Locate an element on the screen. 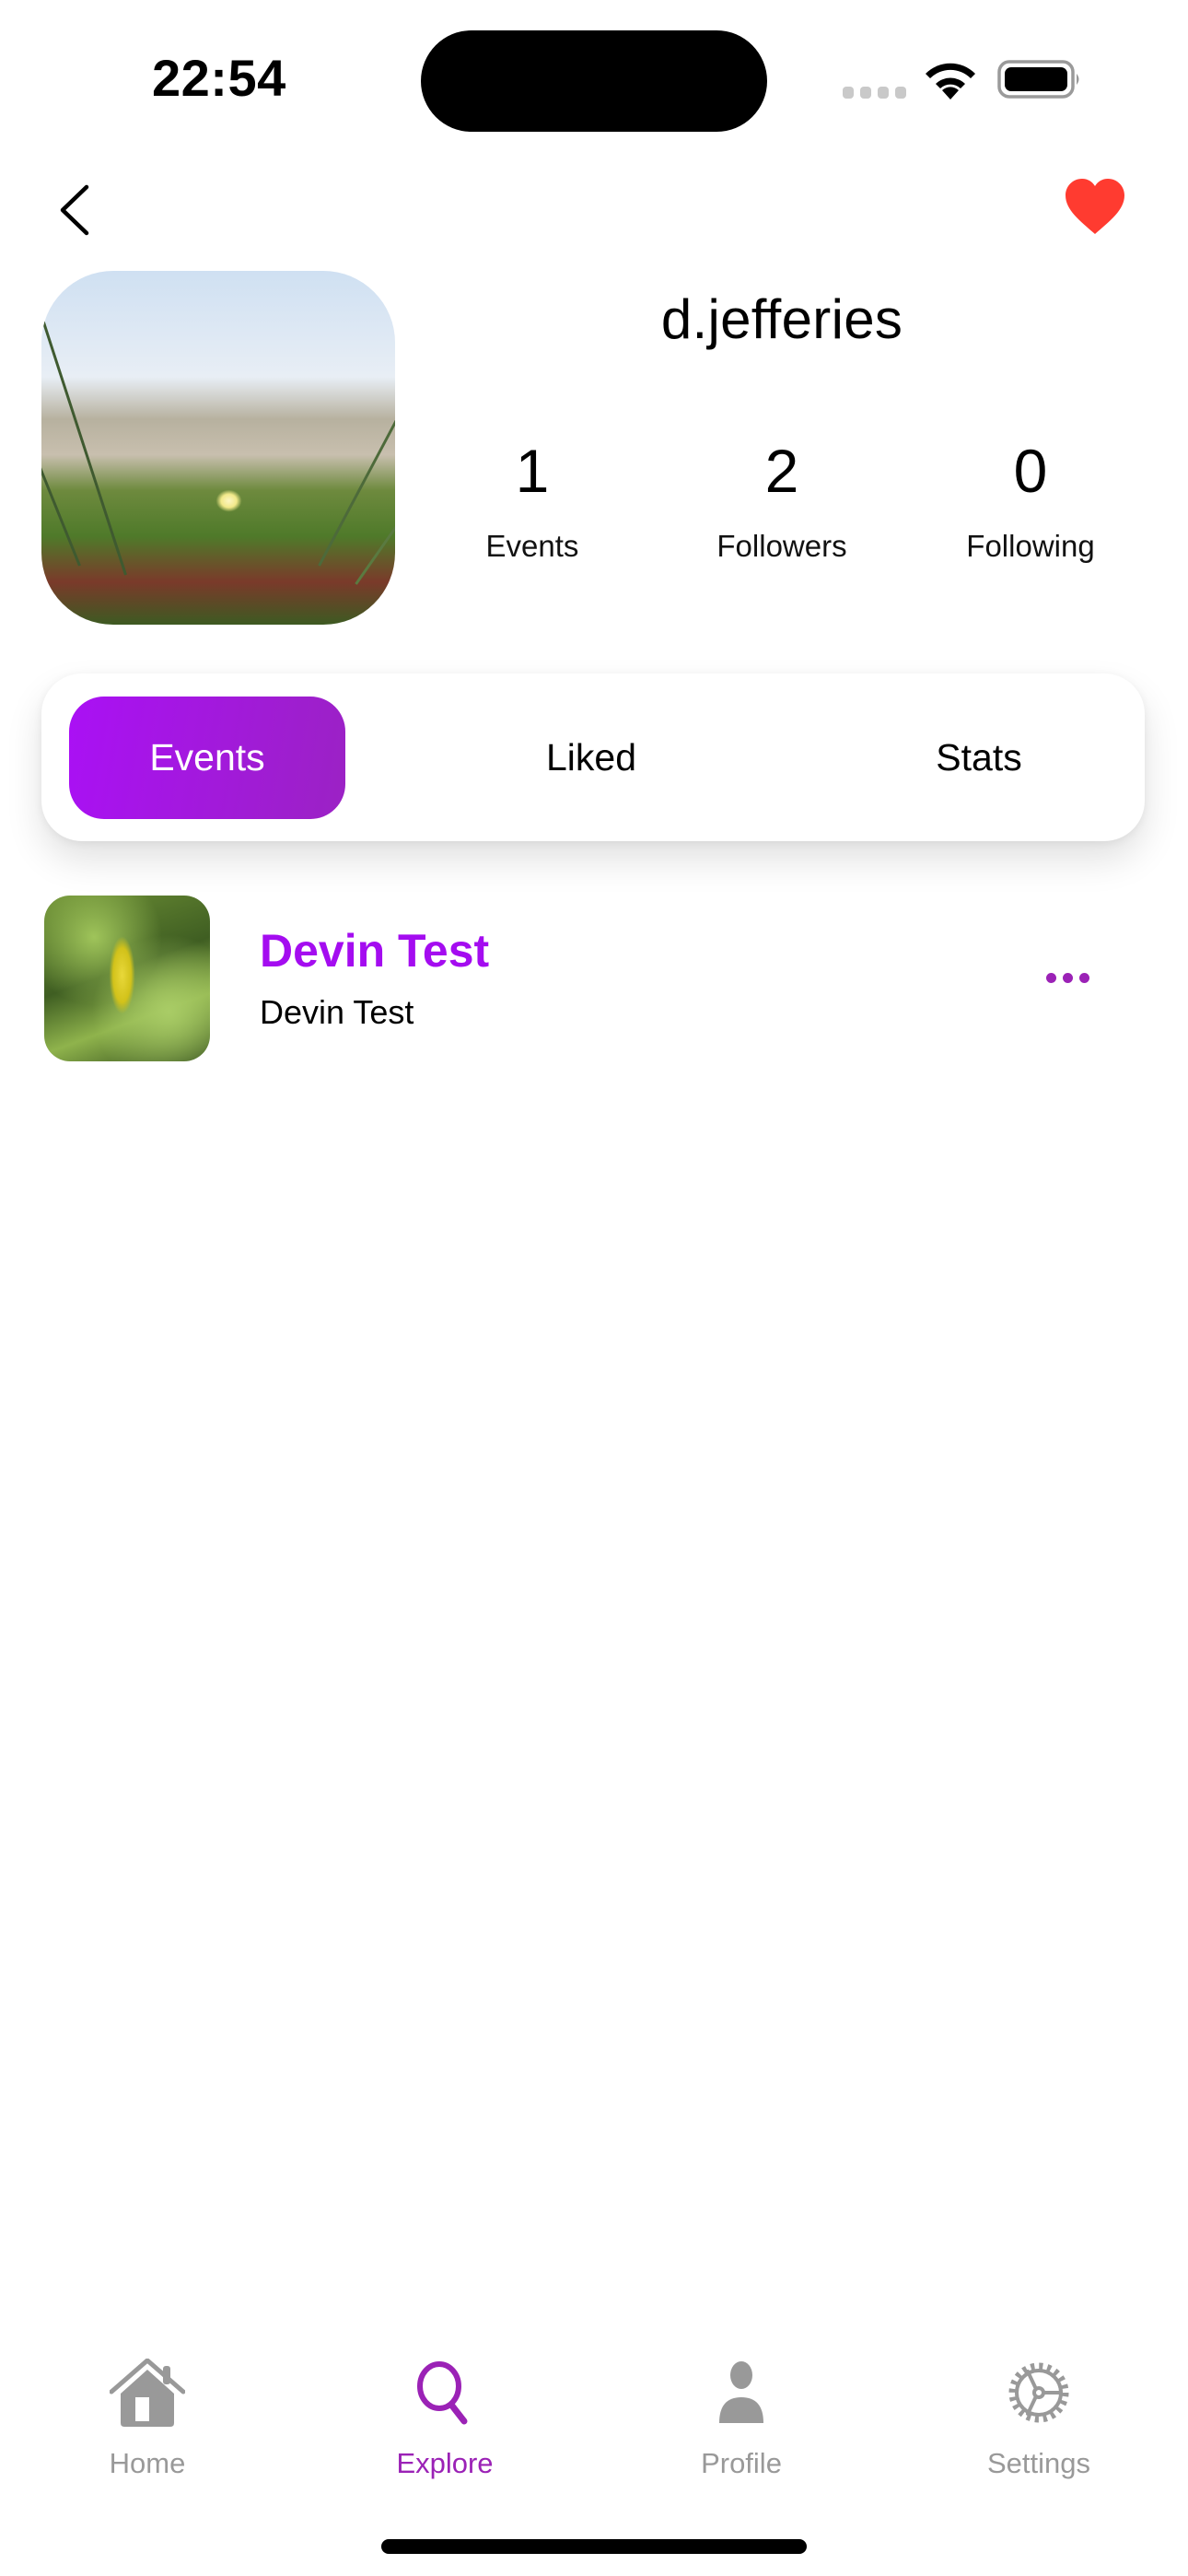 The image size is (1188, 2576). event-subtitle: Devin Test is located at coordinates (337, 1012).